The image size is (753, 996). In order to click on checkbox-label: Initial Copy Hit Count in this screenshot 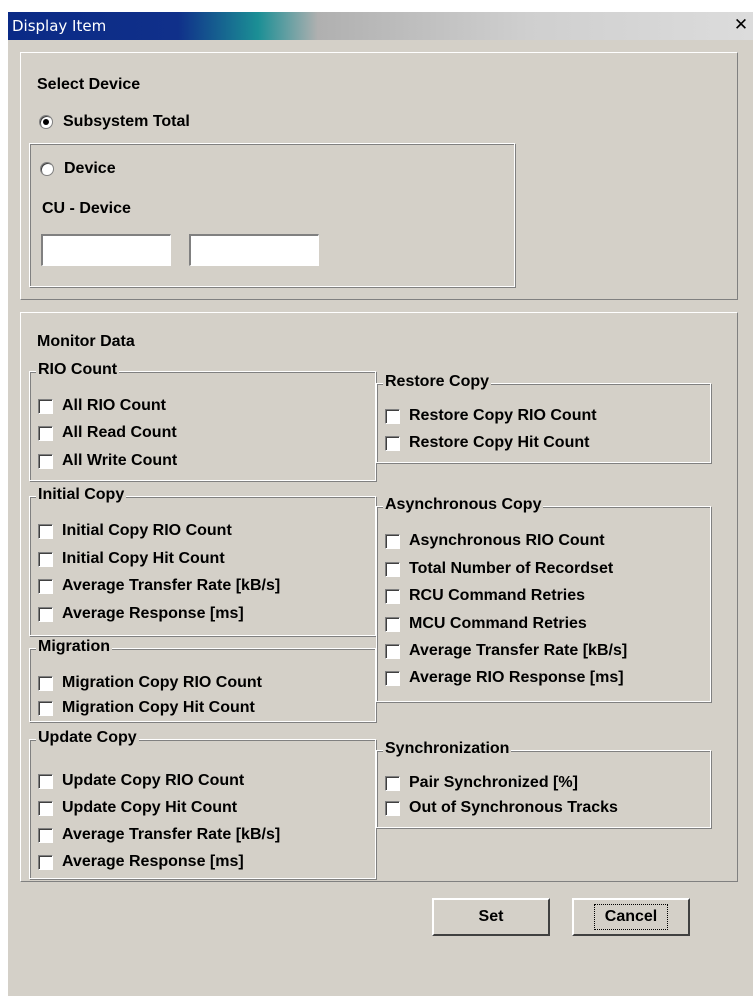, I will do `click(143, 559)`.